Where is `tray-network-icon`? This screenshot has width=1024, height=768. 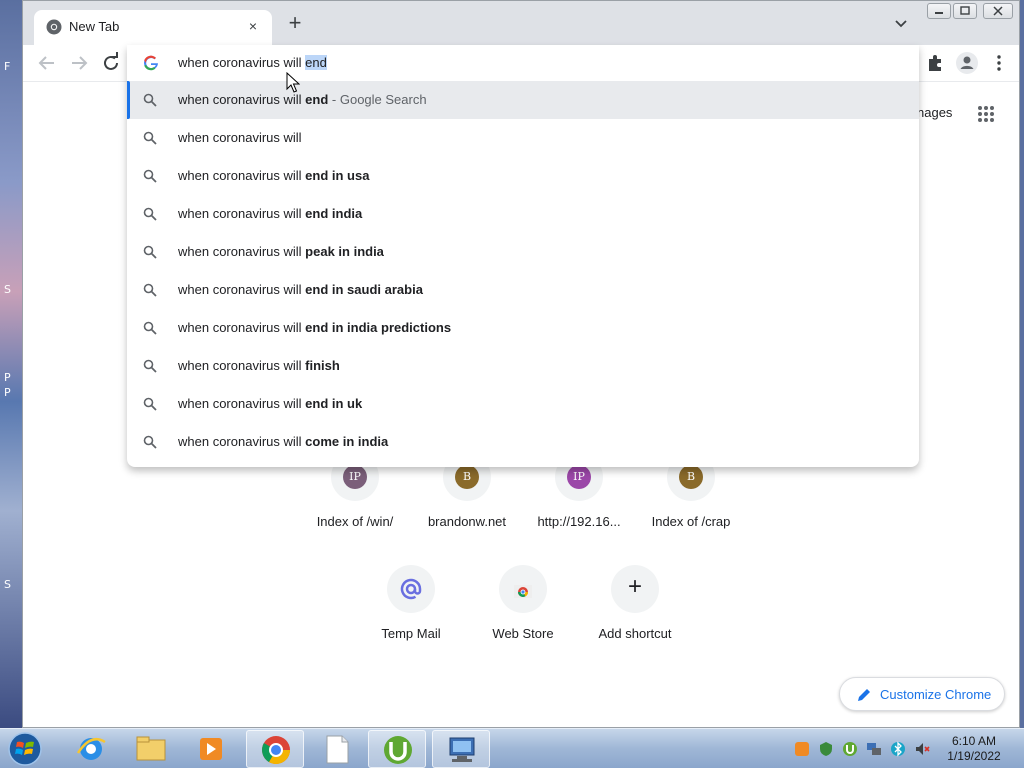 tray-network-icon is located at coordinates (874, 749).